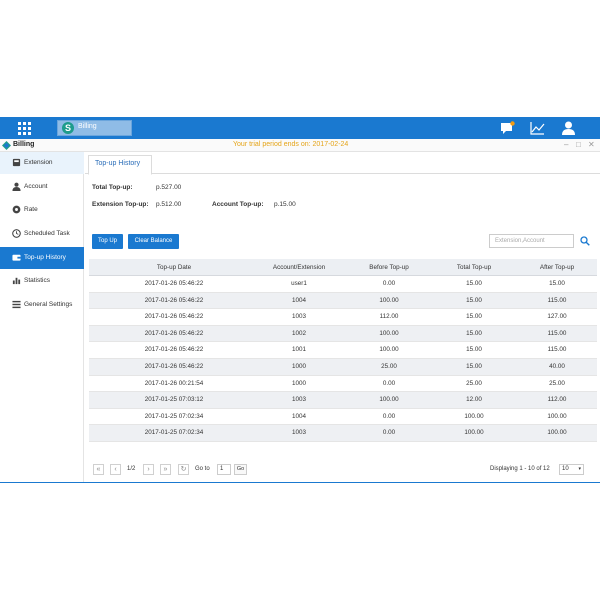 The width and height of the screenshot is (600, 600). Describe the element at coordinates (37, 280) in the screenshot. I see `sidebar-item-label: Statistics` at that location.